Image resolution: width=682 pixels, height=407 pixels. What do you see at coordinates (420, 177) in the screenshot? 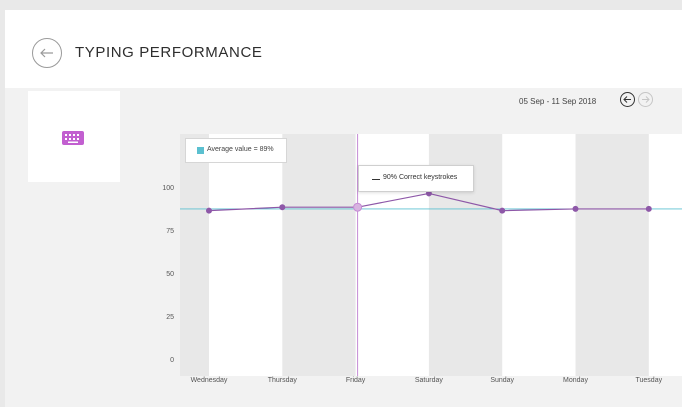
I see `tooltip-label: 90% Correct keystrokes` at bounding box center [420, 177].